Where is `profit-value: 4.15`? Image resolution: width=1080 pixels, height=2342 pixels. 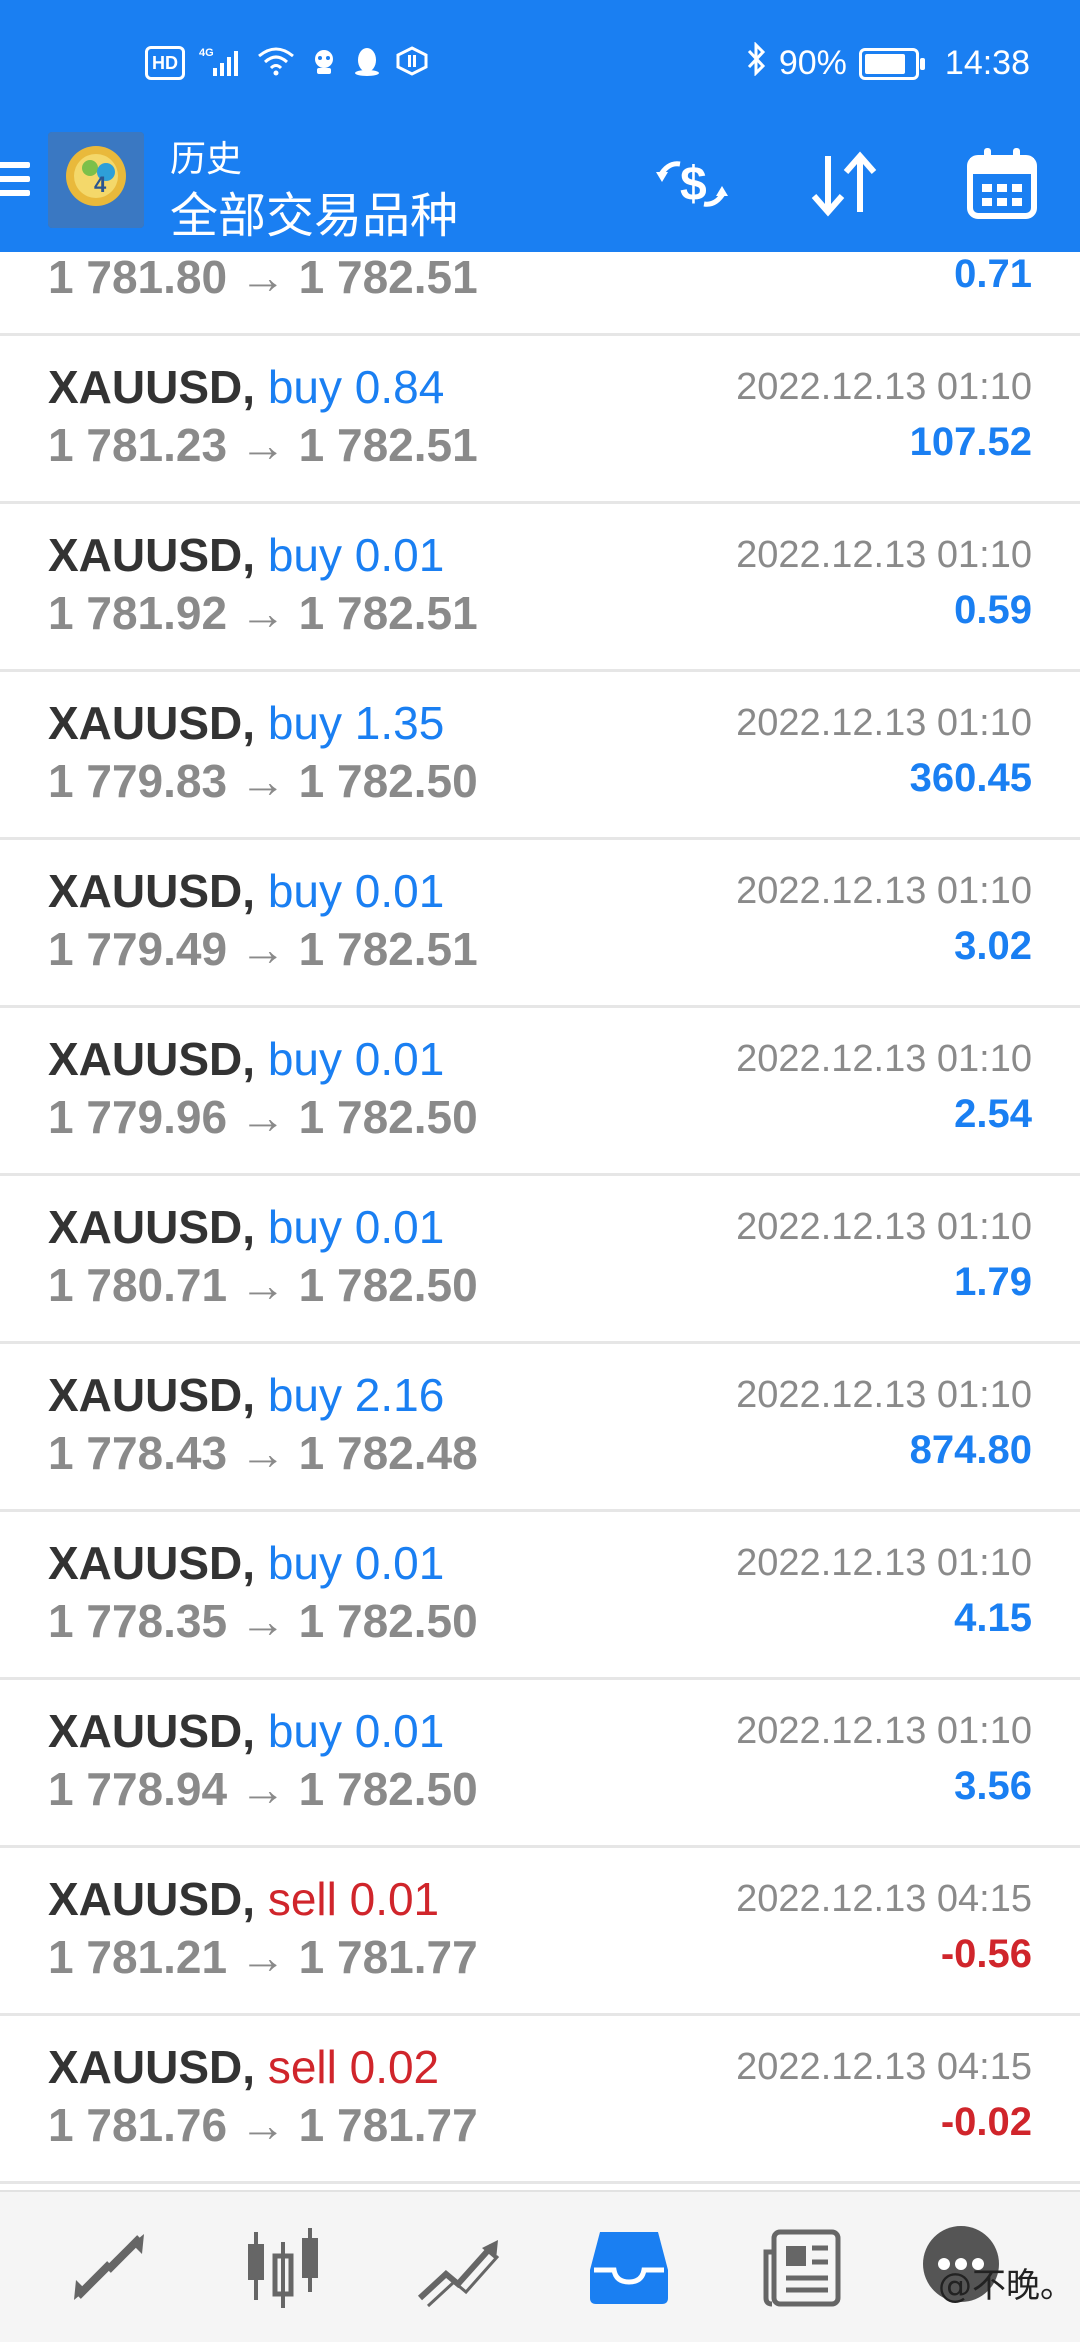
profit-value: 4.15 is located at coordinates (993, 1618).